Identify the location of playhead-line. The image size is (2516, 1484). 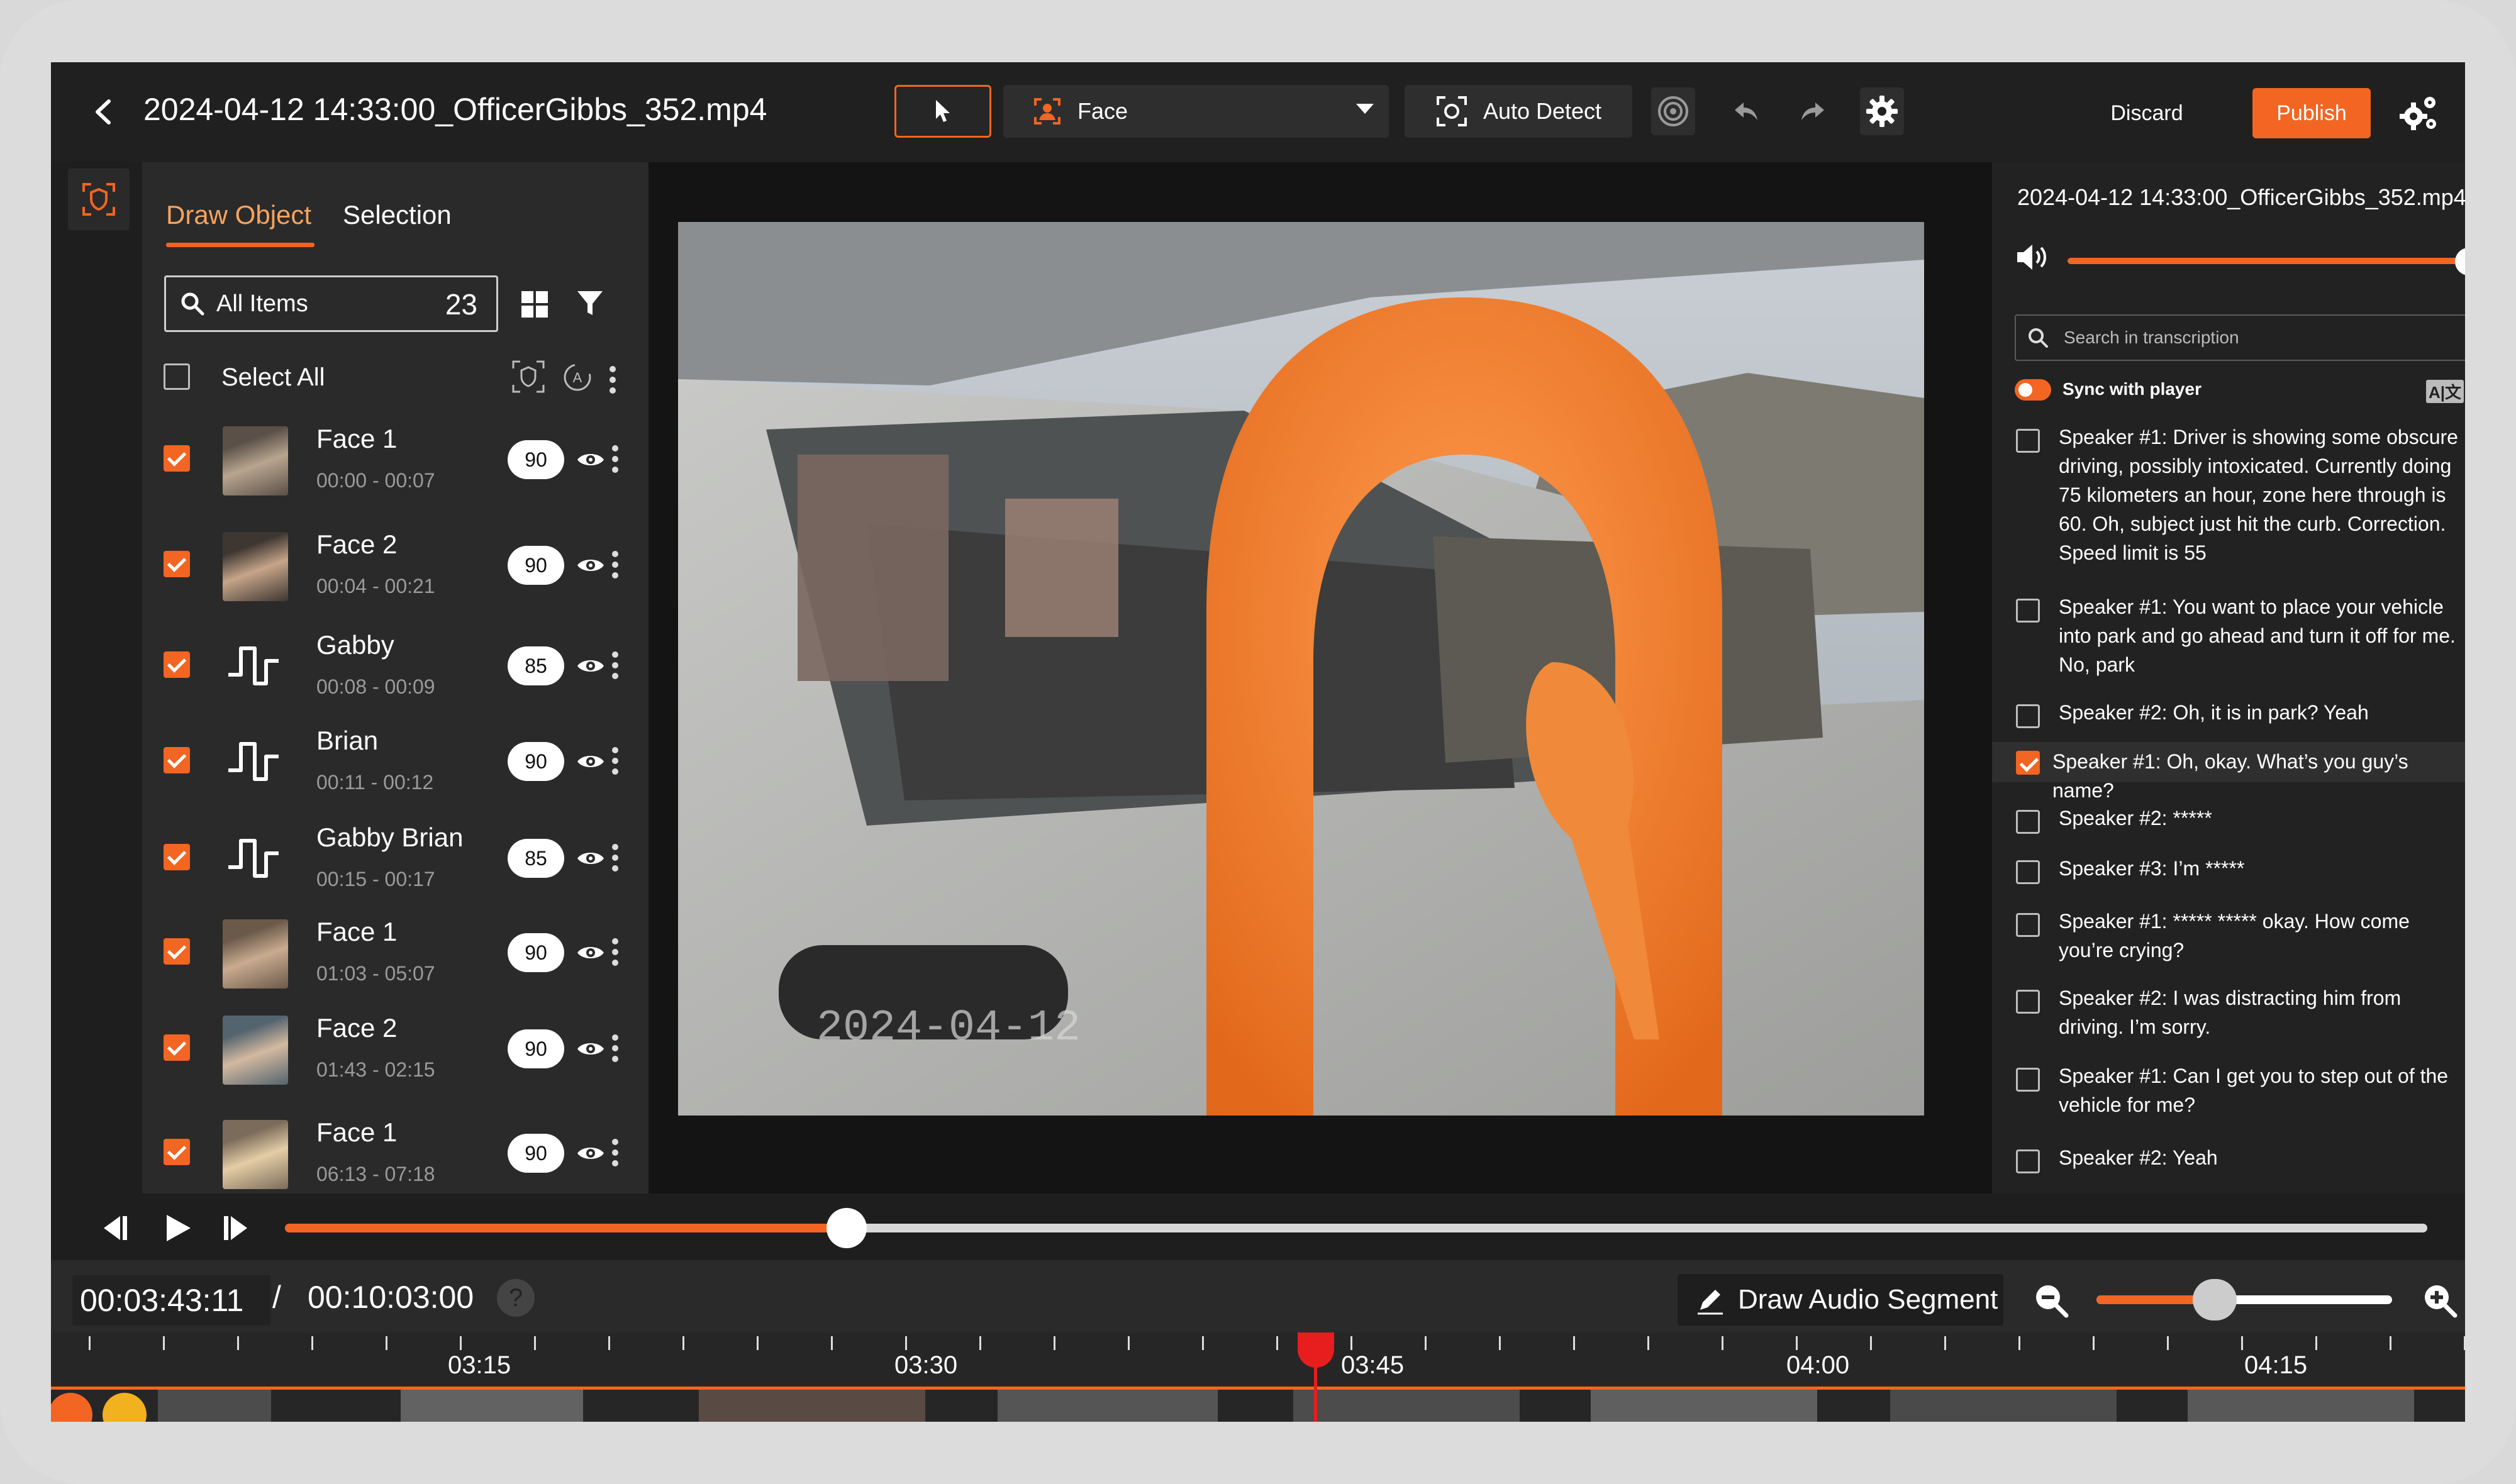
(1315, 1377).